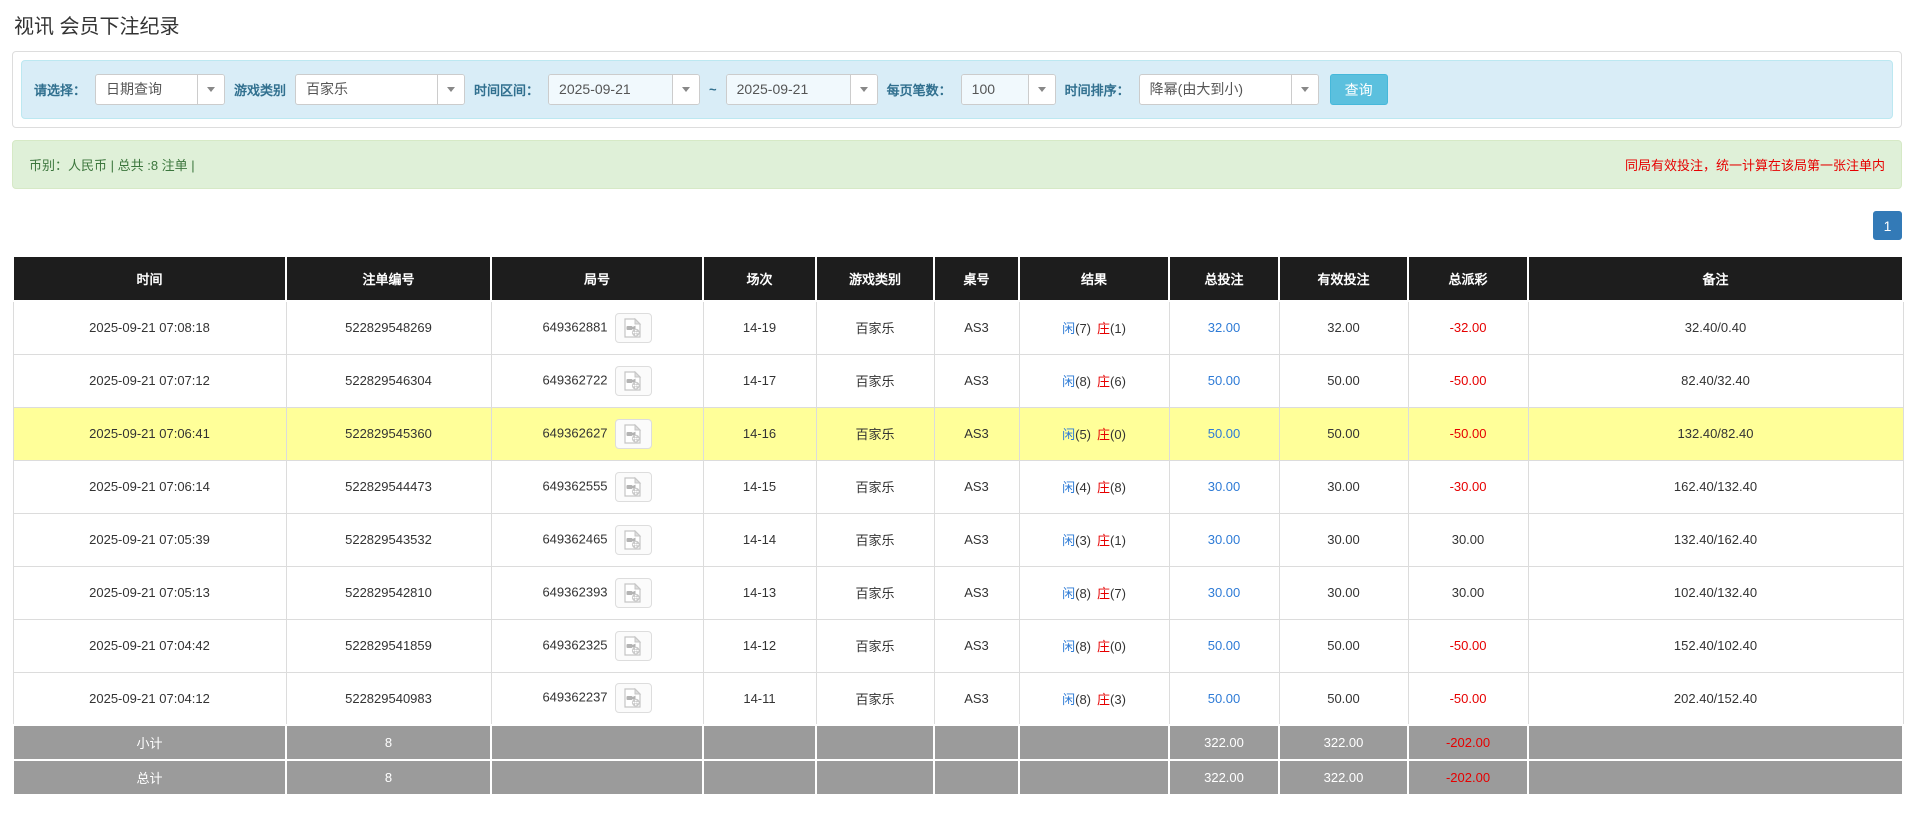  What do you see at coordinates (1343, 486) in the screenshot?
I see `cell-valid-bet: 30.00` at bounding box center [1343, 486].